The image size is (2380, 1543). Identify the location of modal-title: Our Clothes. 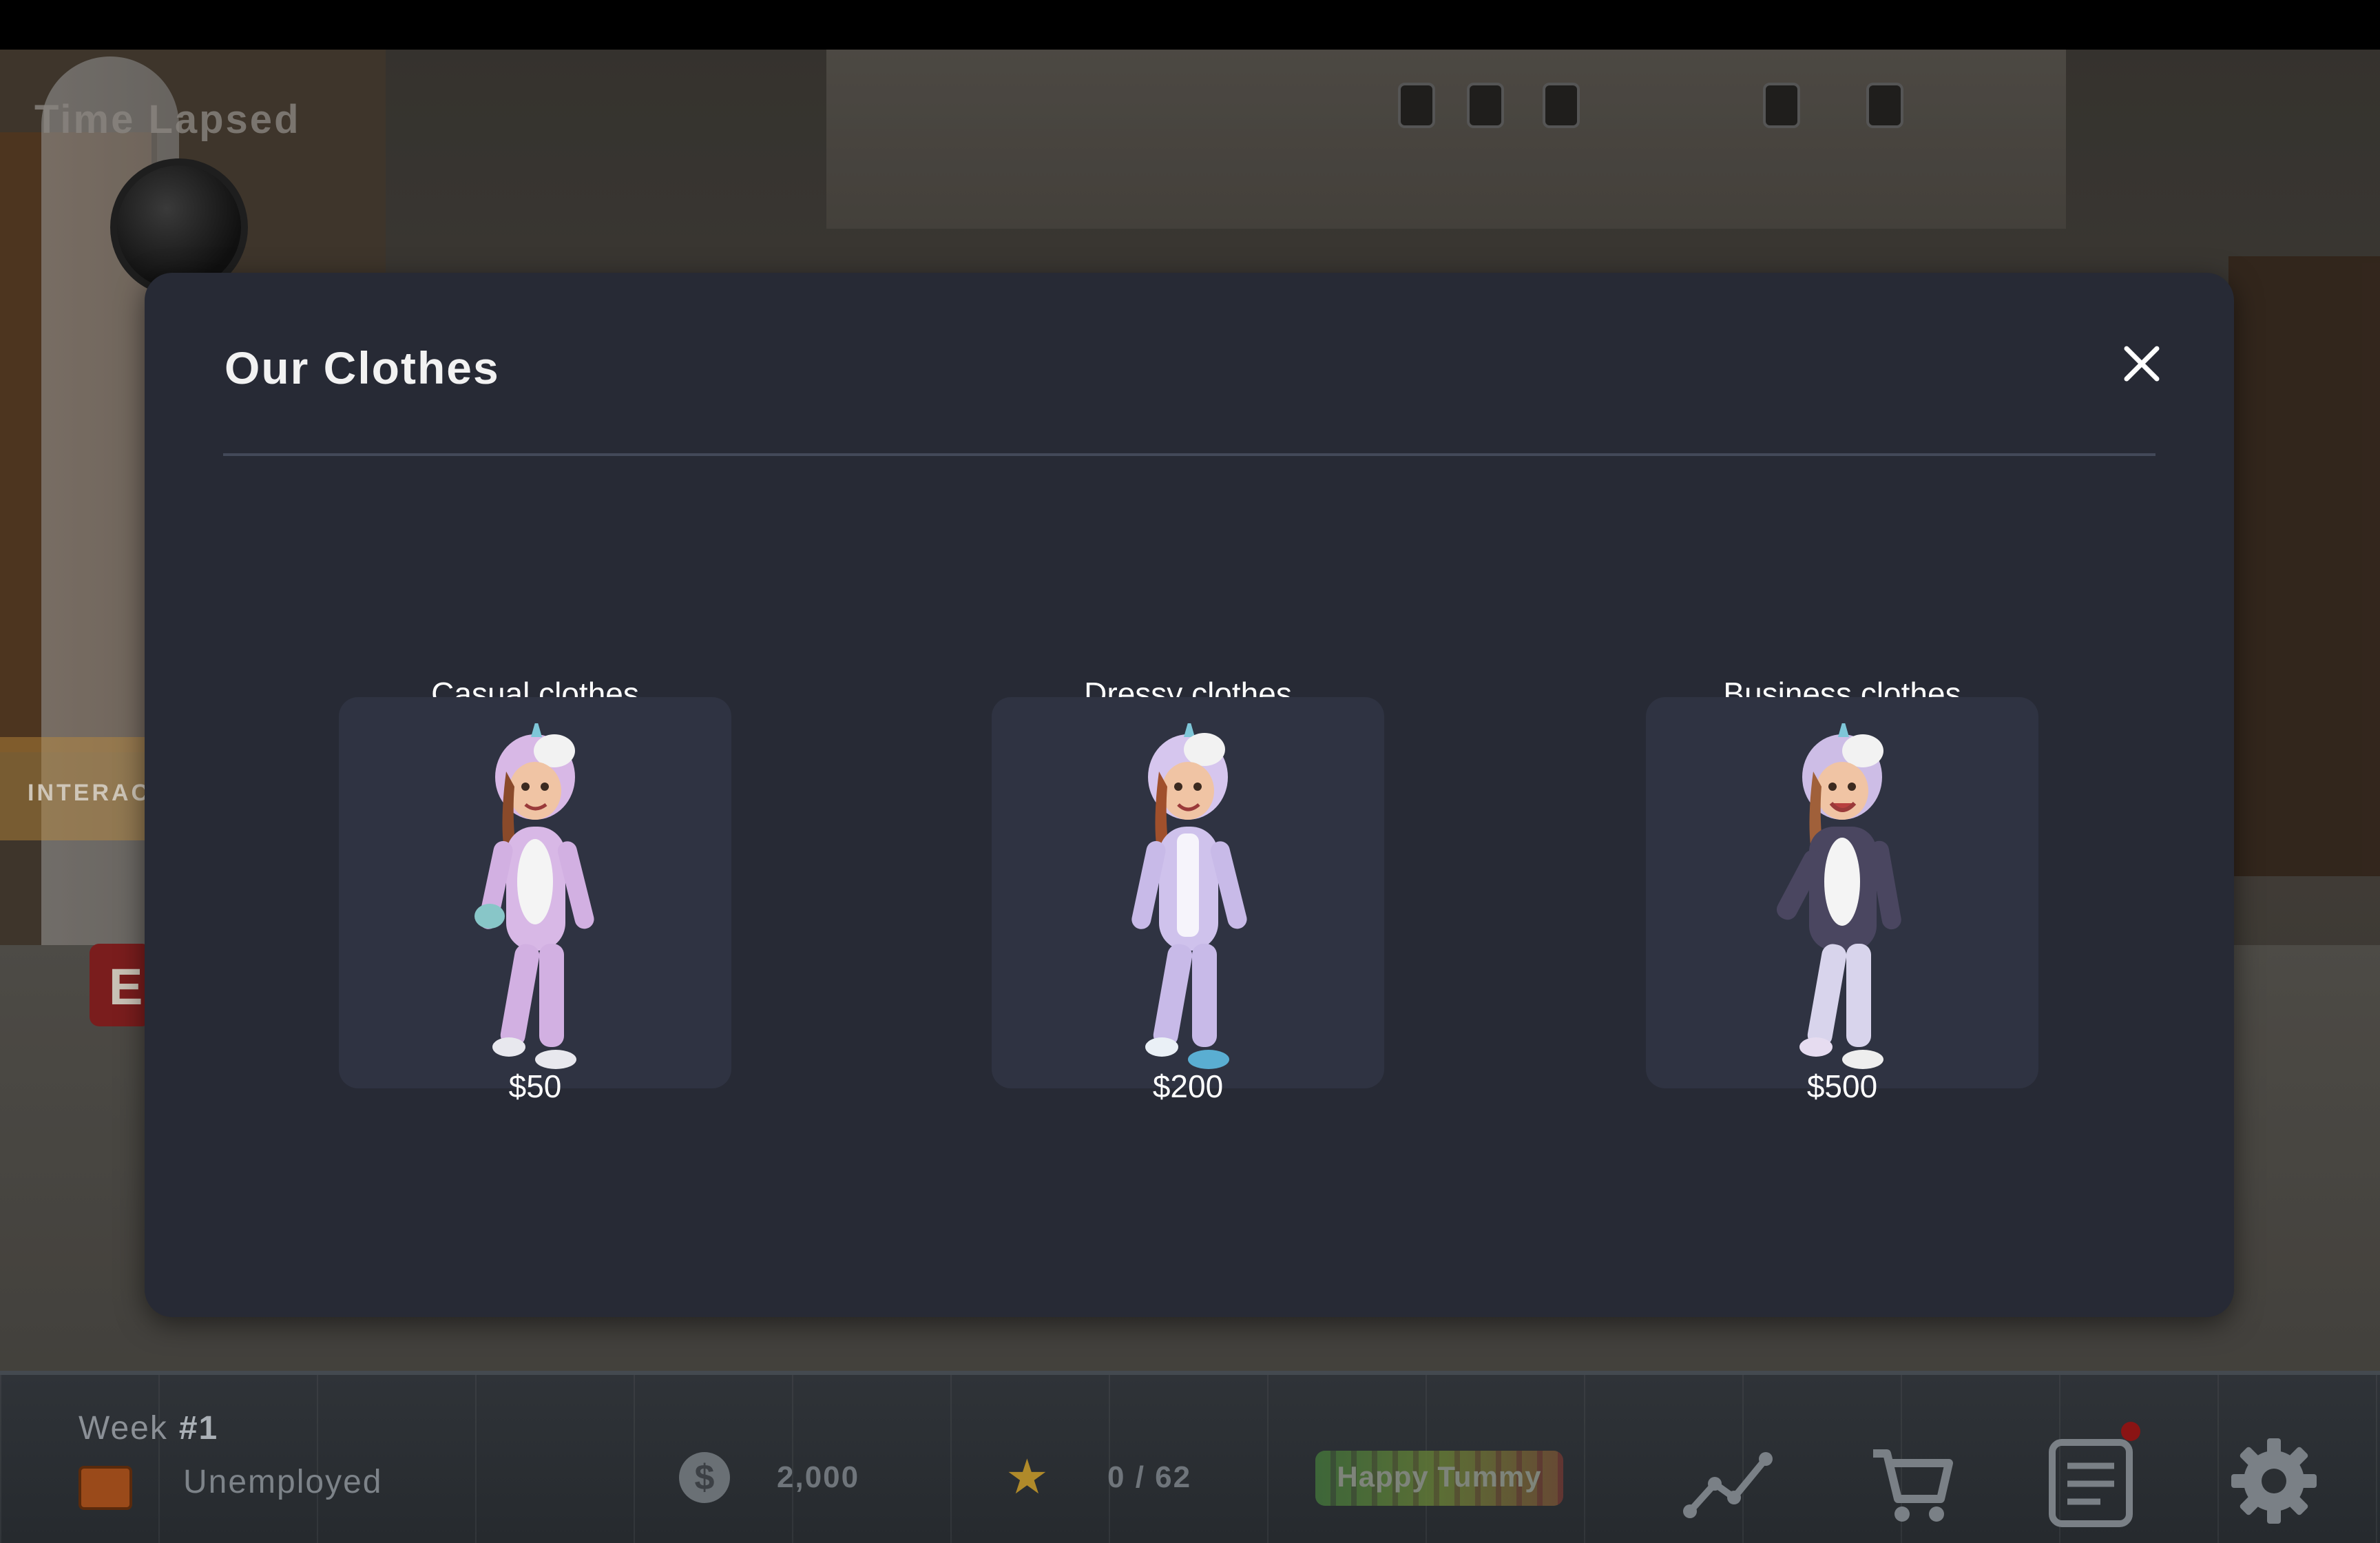
(362, 367).